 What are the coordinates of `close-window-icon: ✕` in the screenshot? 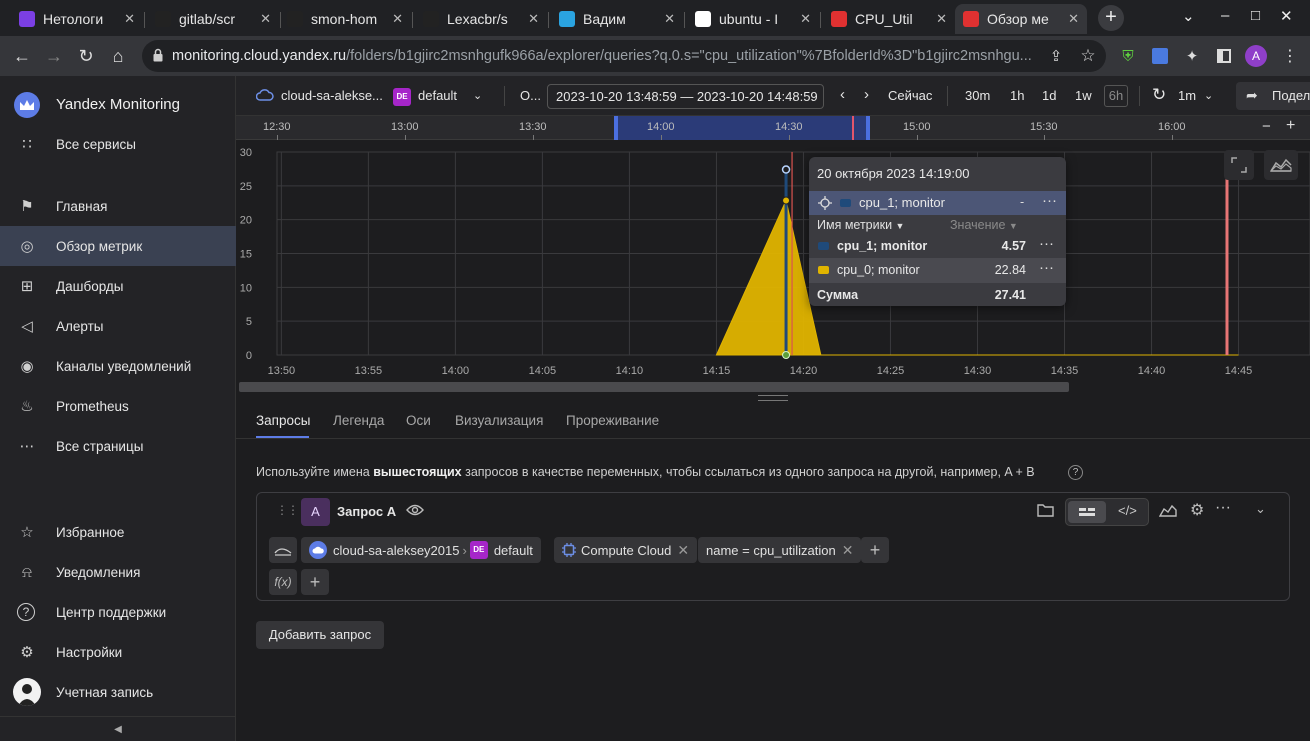 It's located at (1286, 16).